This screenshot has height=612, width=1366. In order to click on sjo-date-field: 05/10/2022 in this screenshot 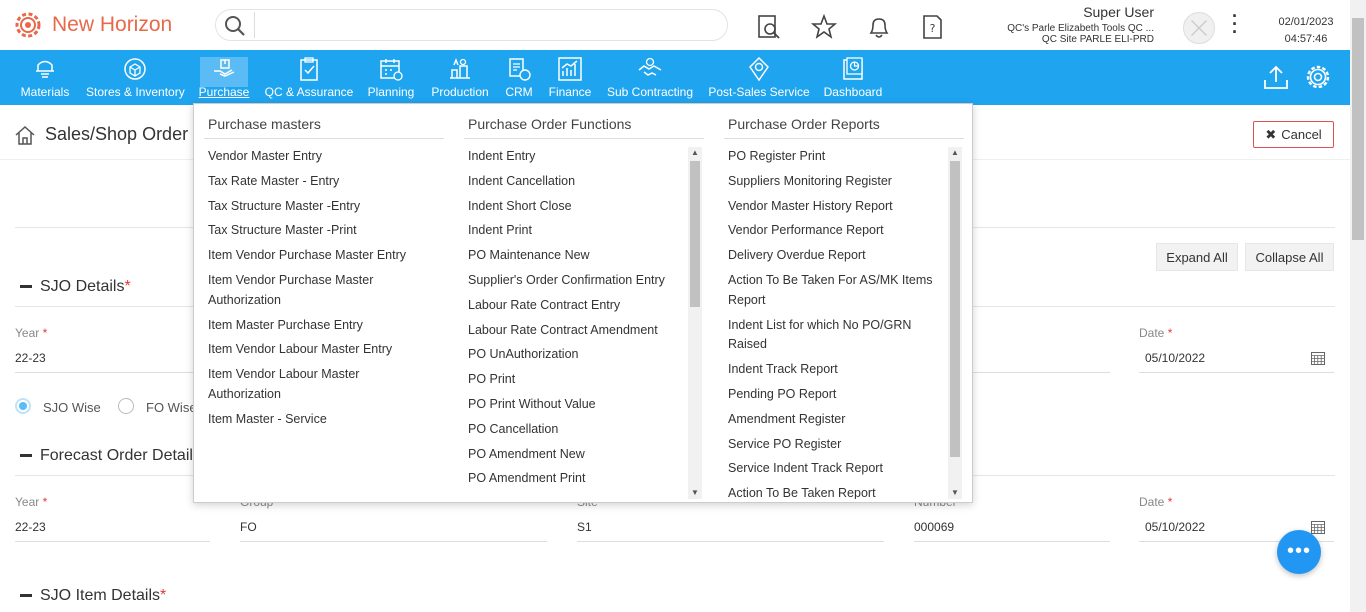, I will do `click(1175, 358)`.